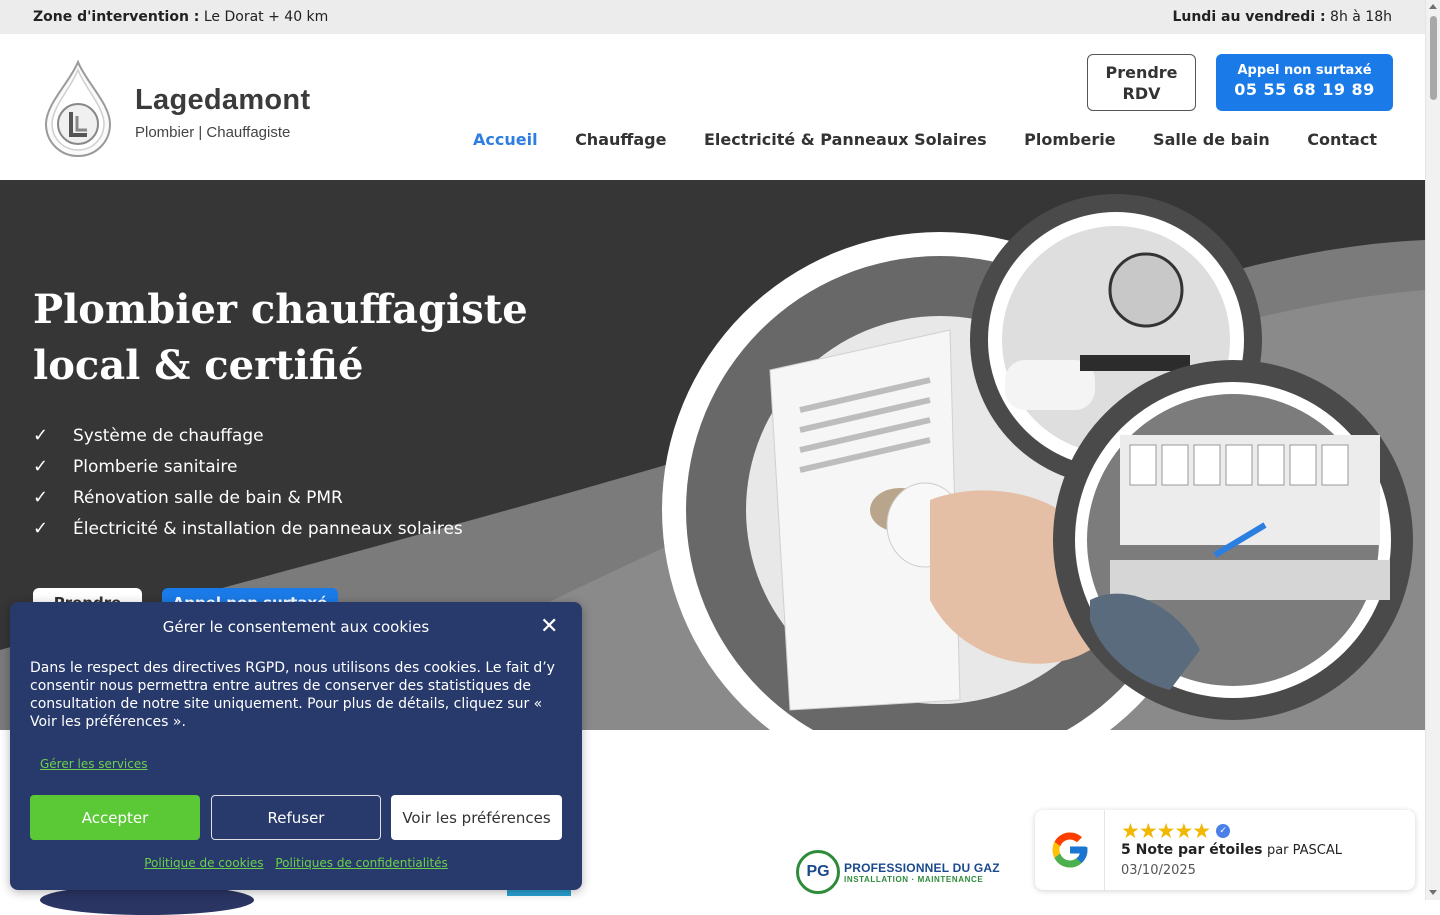 This screenshot has width=1440, height=915. Describe the element at coordinates (914, 879) in the screenshot. I see `pg-logo-line2: INSTALLATION · MAINTENANCE` at that location.